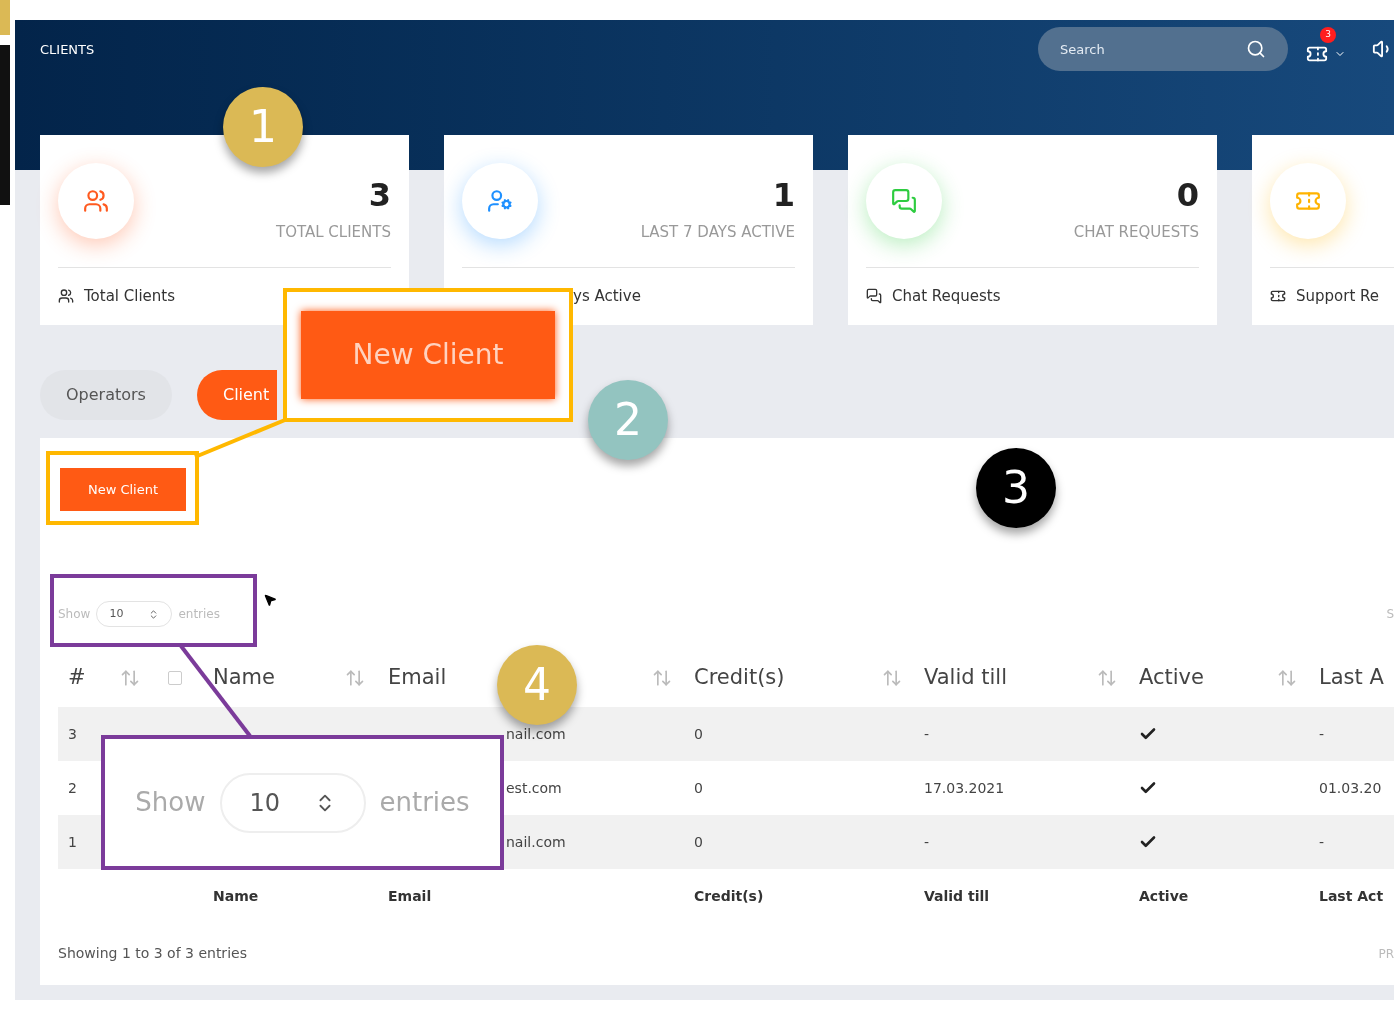 The width and height of the screenshot is (1394, 1016). I want to click on column-header: #, so click(77, 677).